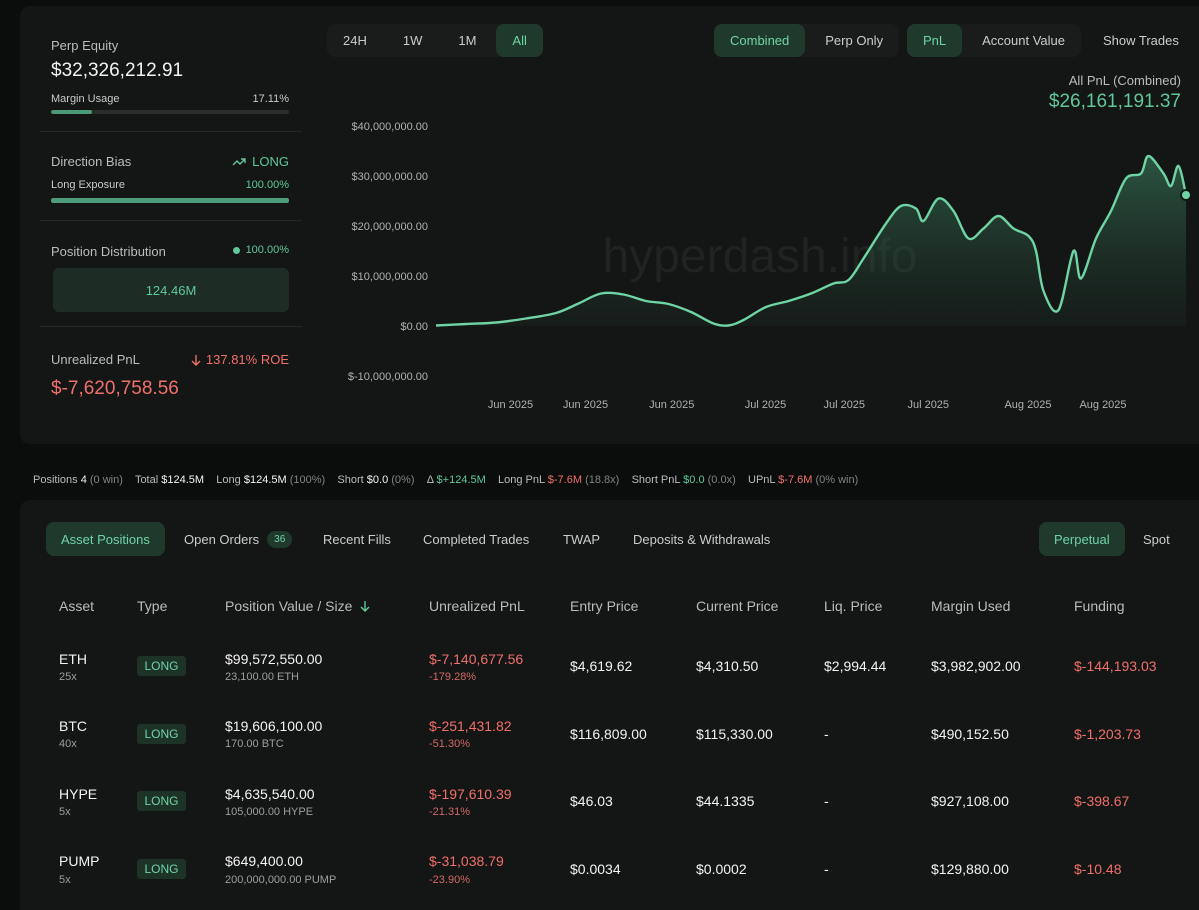 The width and height of the screenshot is (1199, 910). What do you see at coordinates (68, 744) in the screenshot?
I see `row-leverage: 40x` at bounding box center [68, 744].